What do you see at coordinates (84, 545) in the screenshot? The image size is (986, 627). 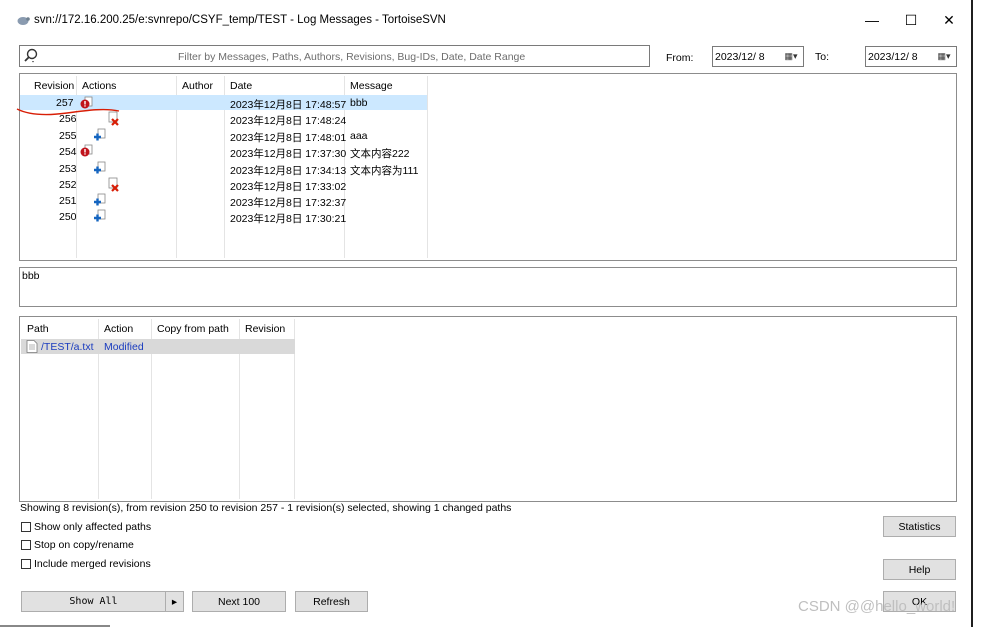 I see `stop-on-copy-label: Stop on copy/rename` at bounding box center [84, 545].